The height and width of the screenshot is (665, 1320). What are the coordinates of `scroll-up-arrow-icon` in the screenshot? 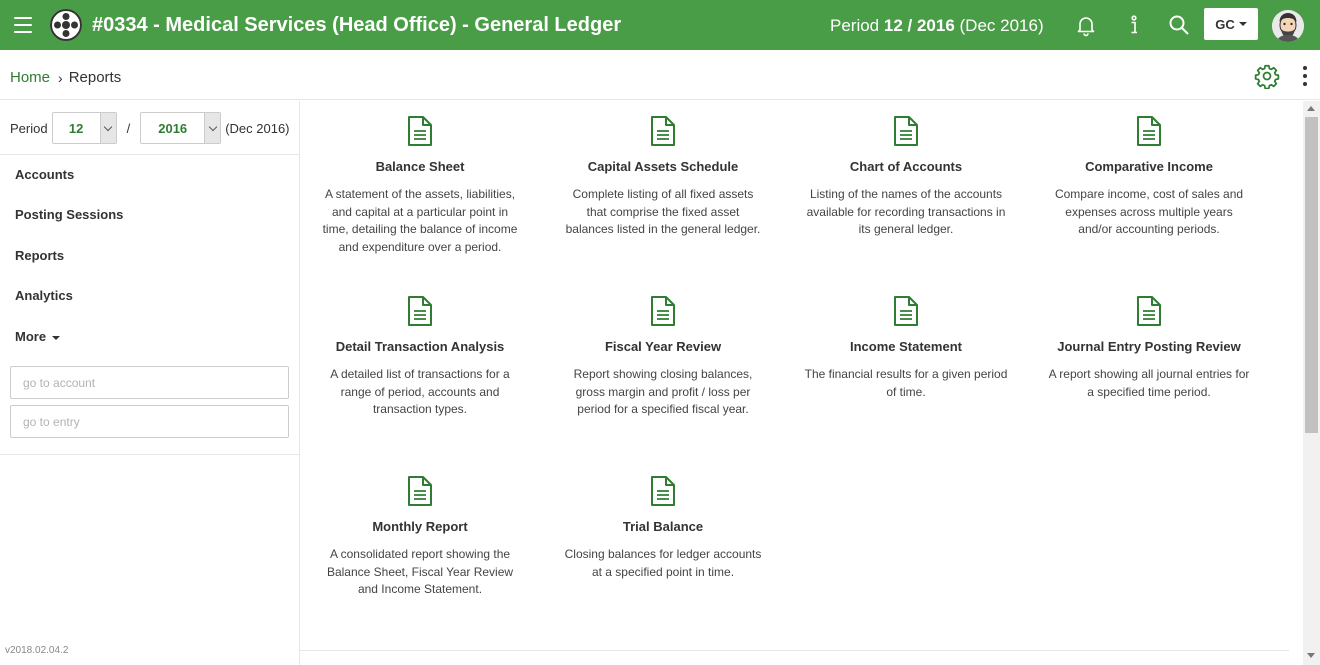 It's located at (1311, 108).